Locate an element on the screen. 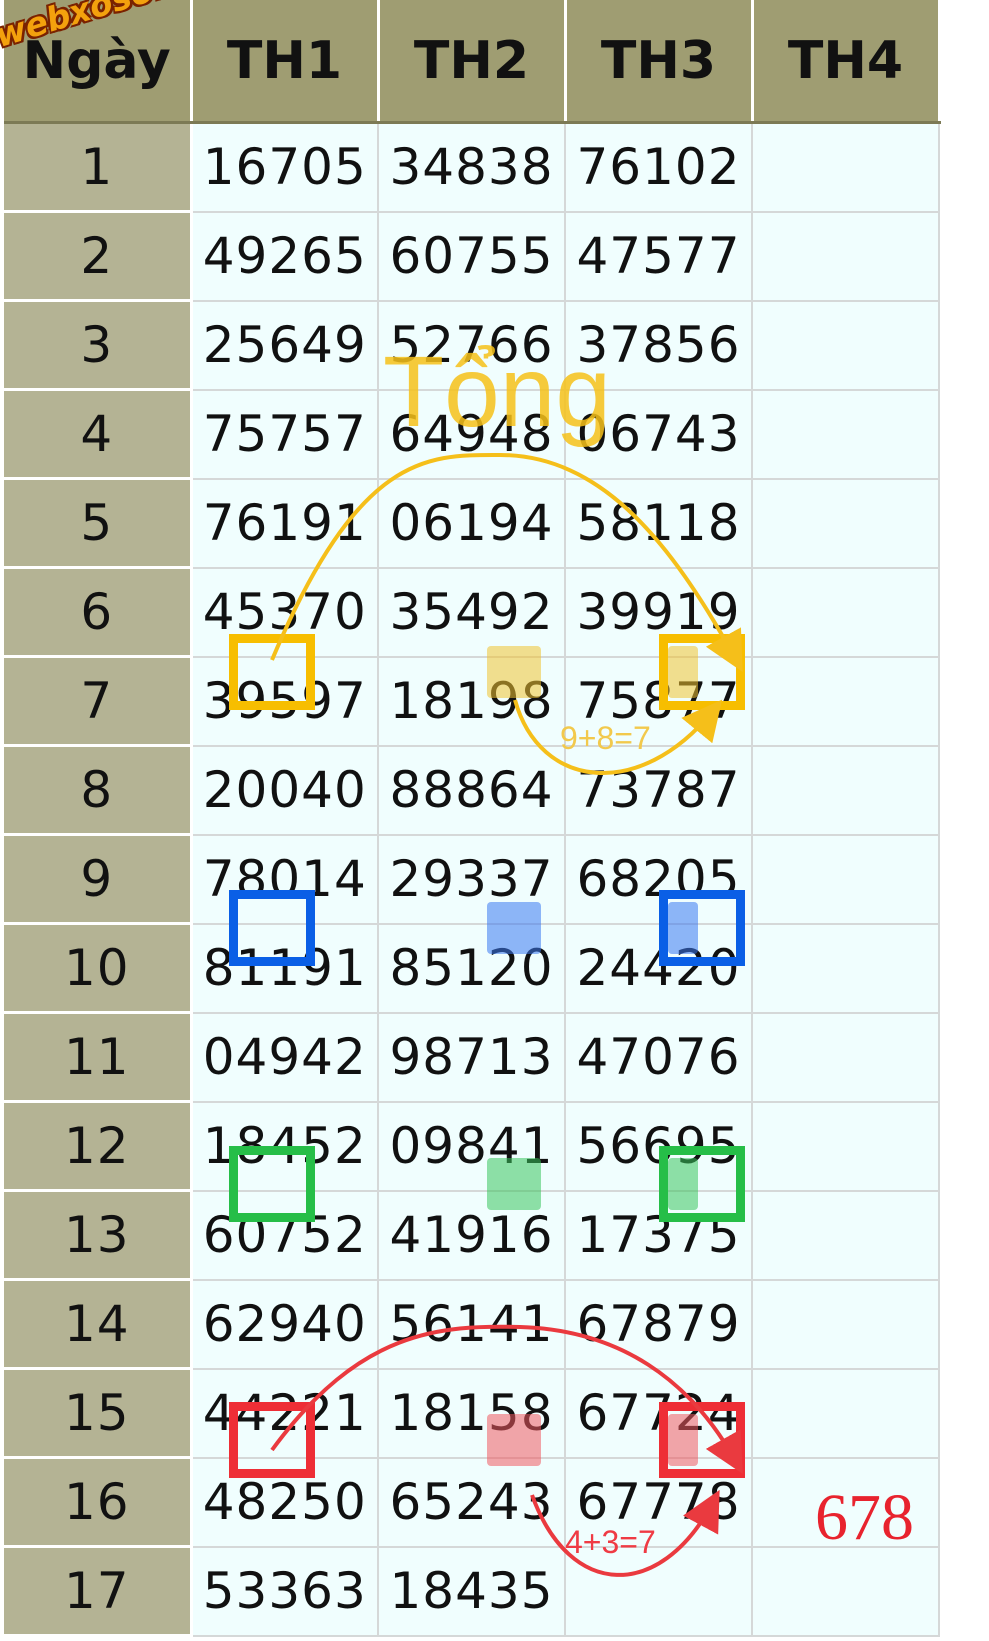  tong-annotation: Tổng is located at coordinates (497, 392).